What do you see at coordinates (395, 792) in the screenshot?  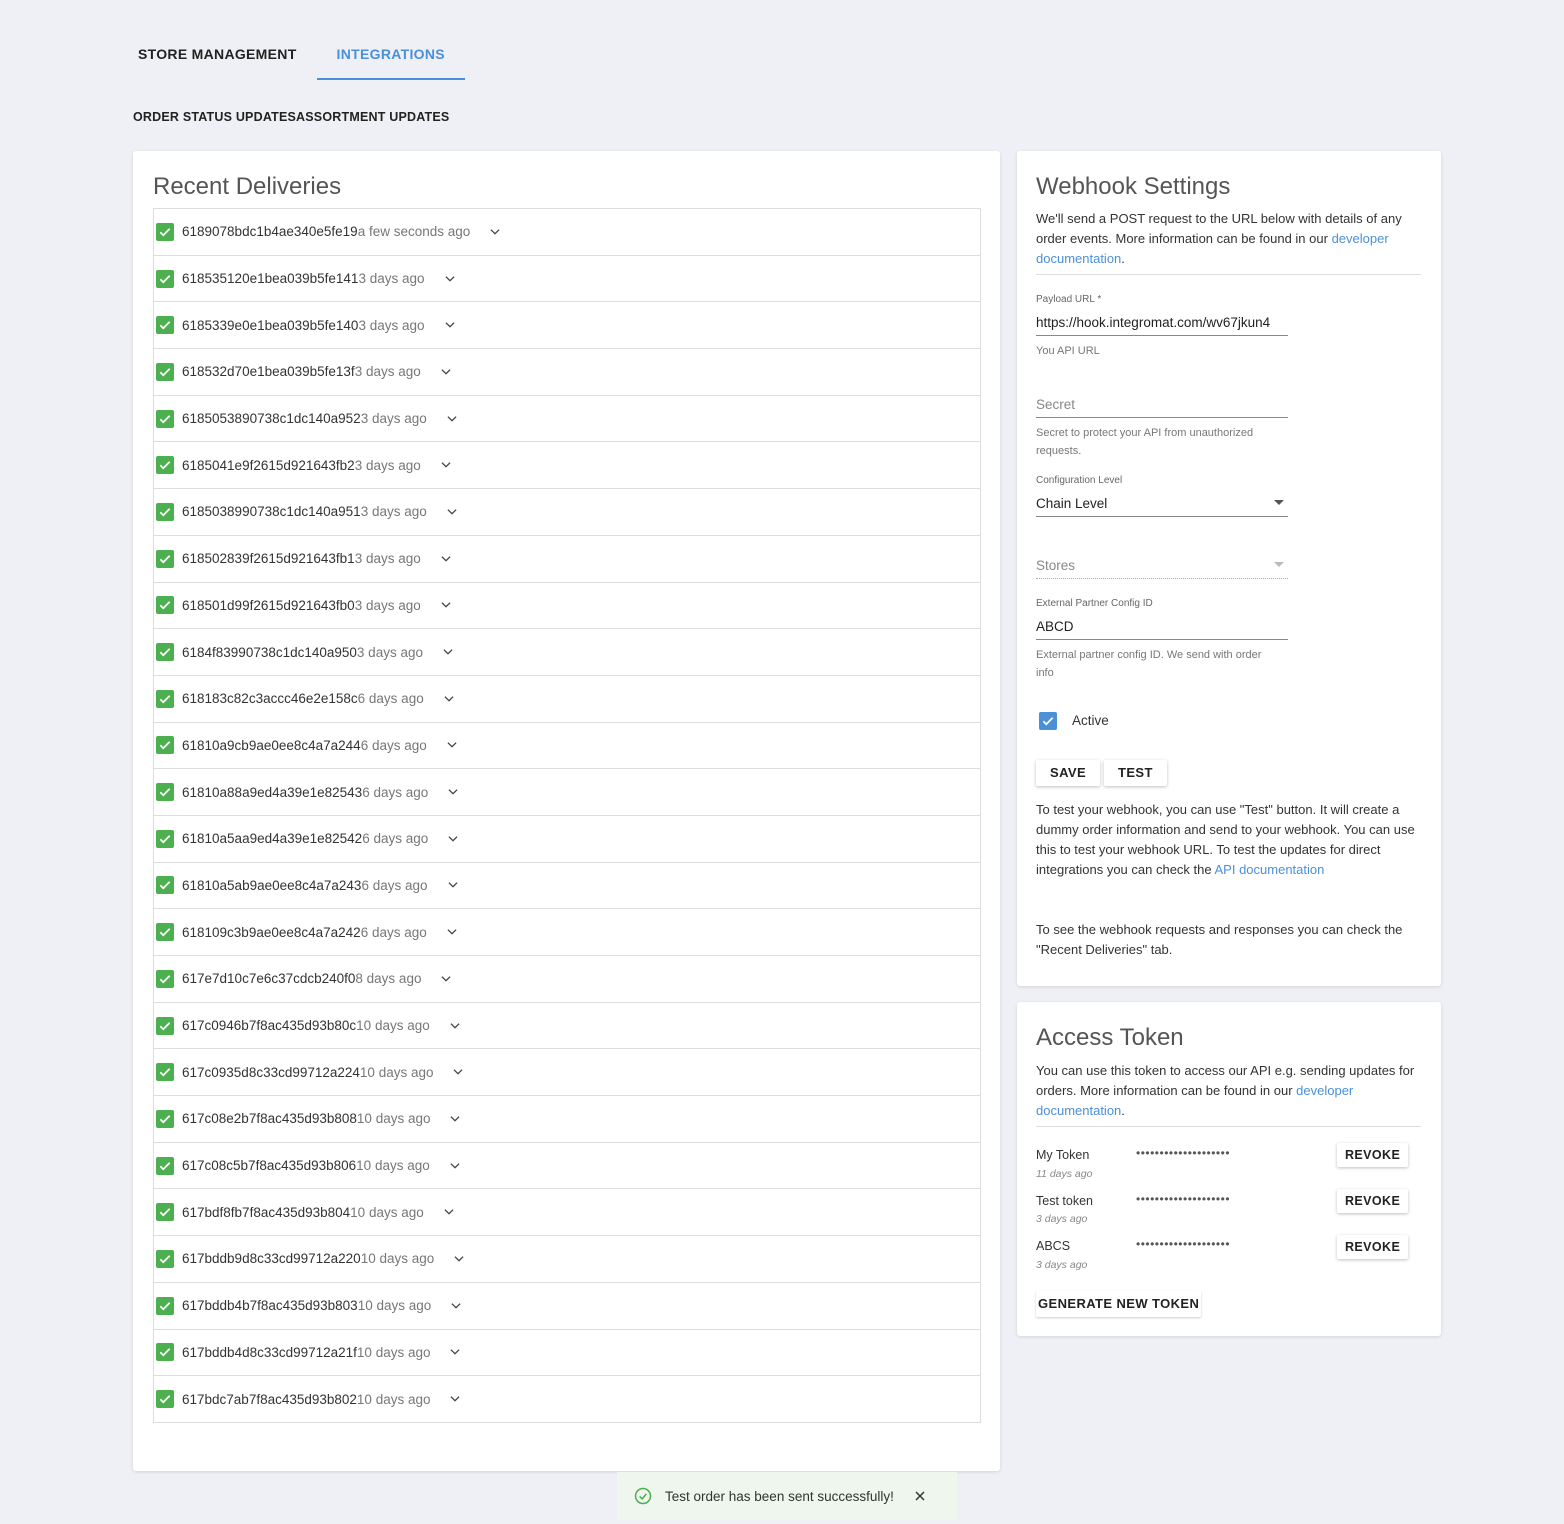 I see `delivery-time: 6 days ago` at bounding box center [395, 792].